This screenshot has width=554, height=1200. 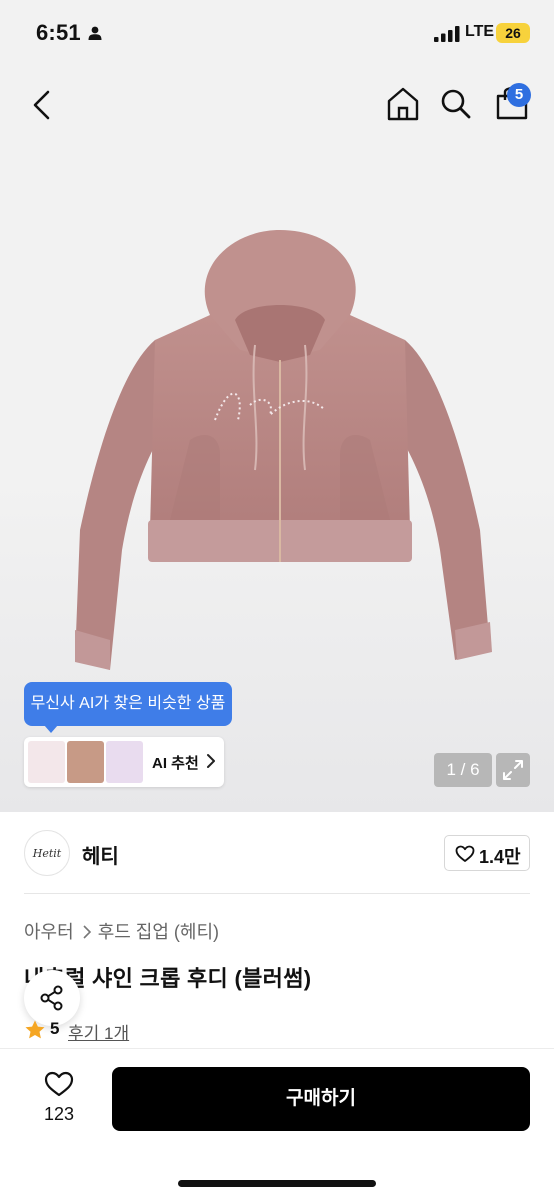 What do you see at coordinates (500, 857) in the screenshot?
I see `brand-like-count: 1.4만` at bounding box center [500, 857].